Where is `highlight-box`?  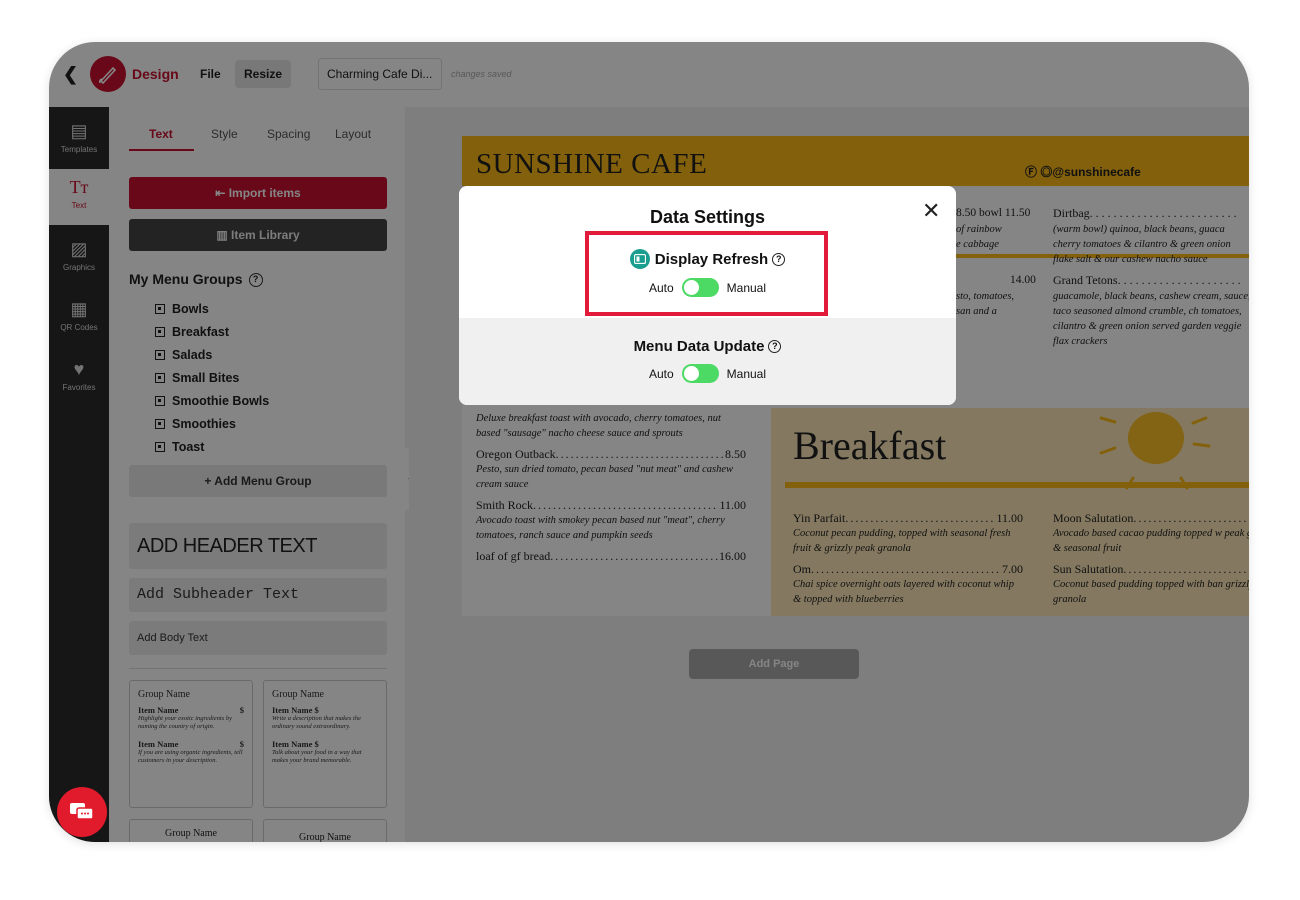
highlight-box is located at coordinates (706, 273).